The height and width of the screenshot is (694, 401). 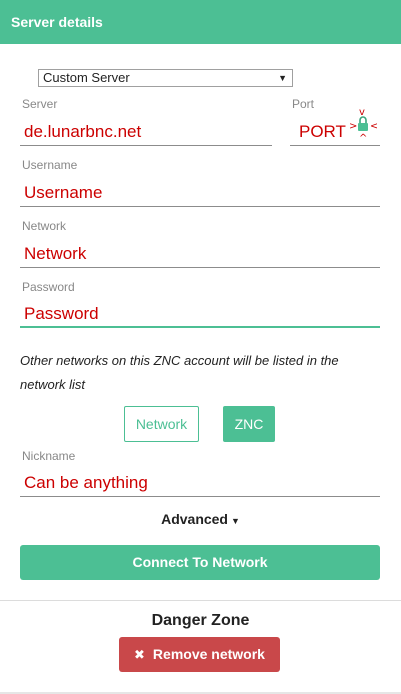 What do you see at coordinates (200, 482) in the screenshot?
I see `nickname-input: Can be anything` at bounding box center [200, 482].